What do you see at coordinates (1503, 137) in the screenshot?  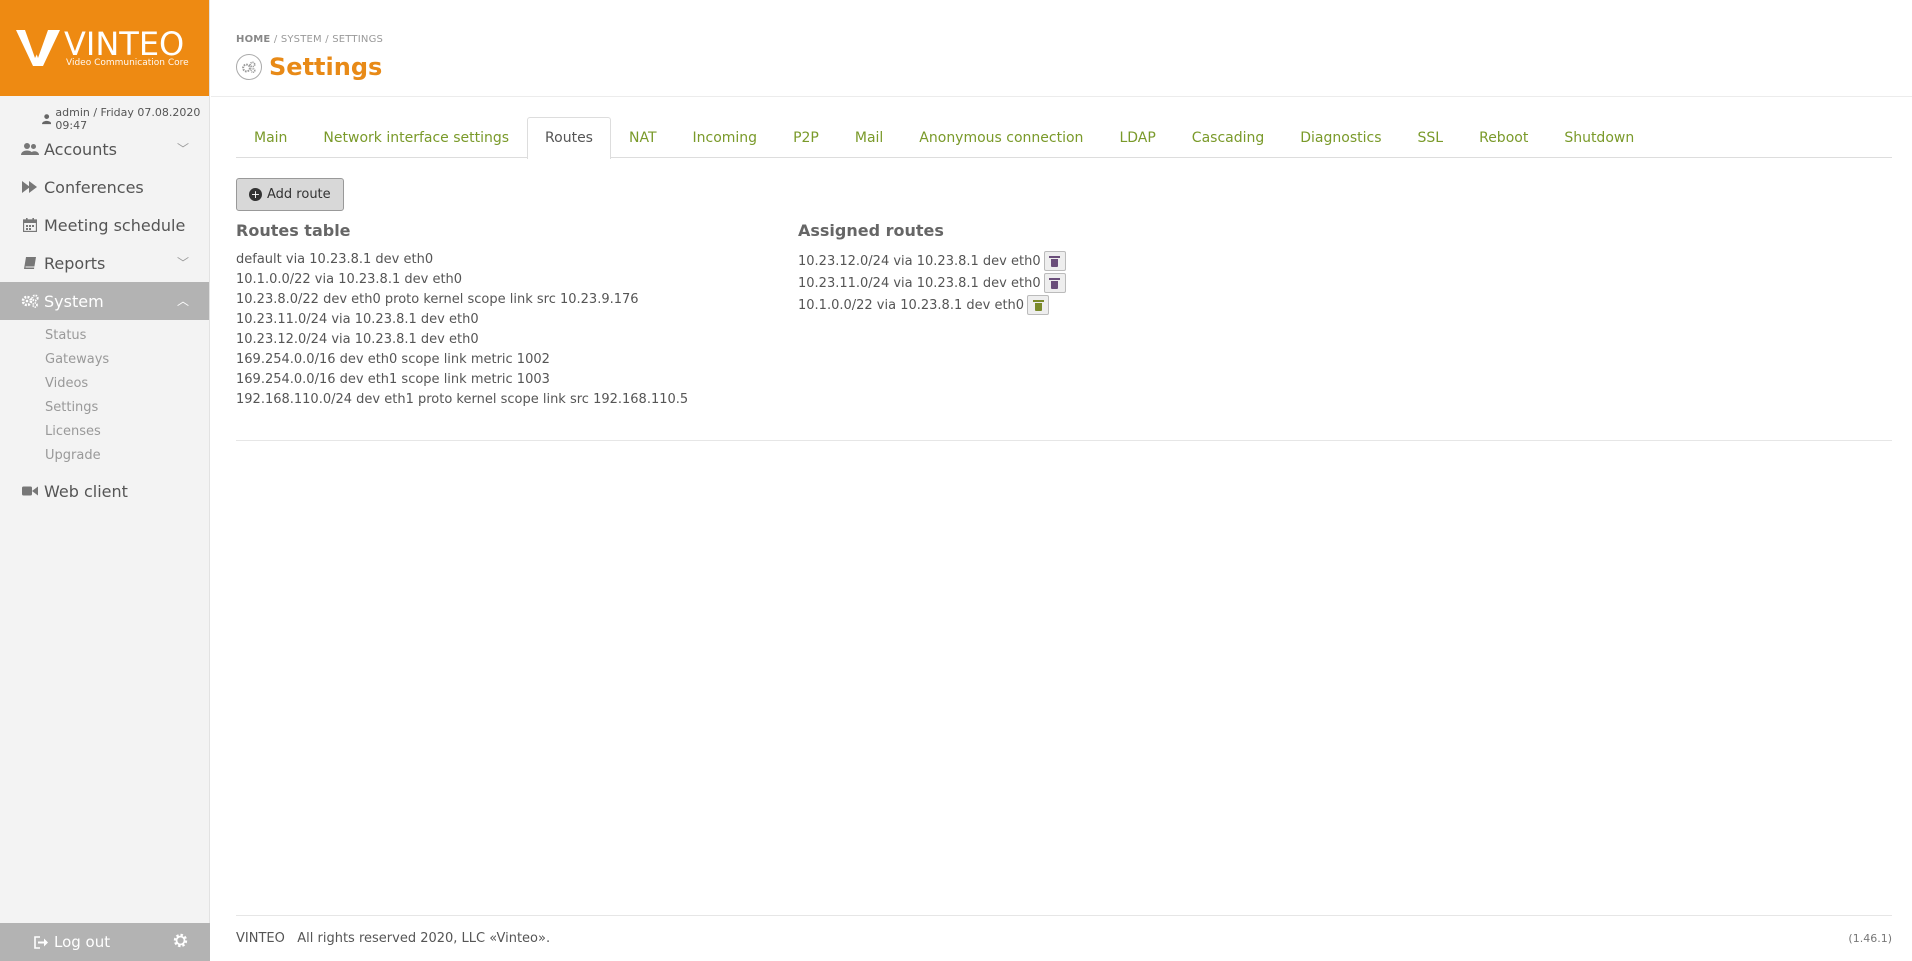 I see `tab-reboot: Reboot` at bounding box center [1503, 137].